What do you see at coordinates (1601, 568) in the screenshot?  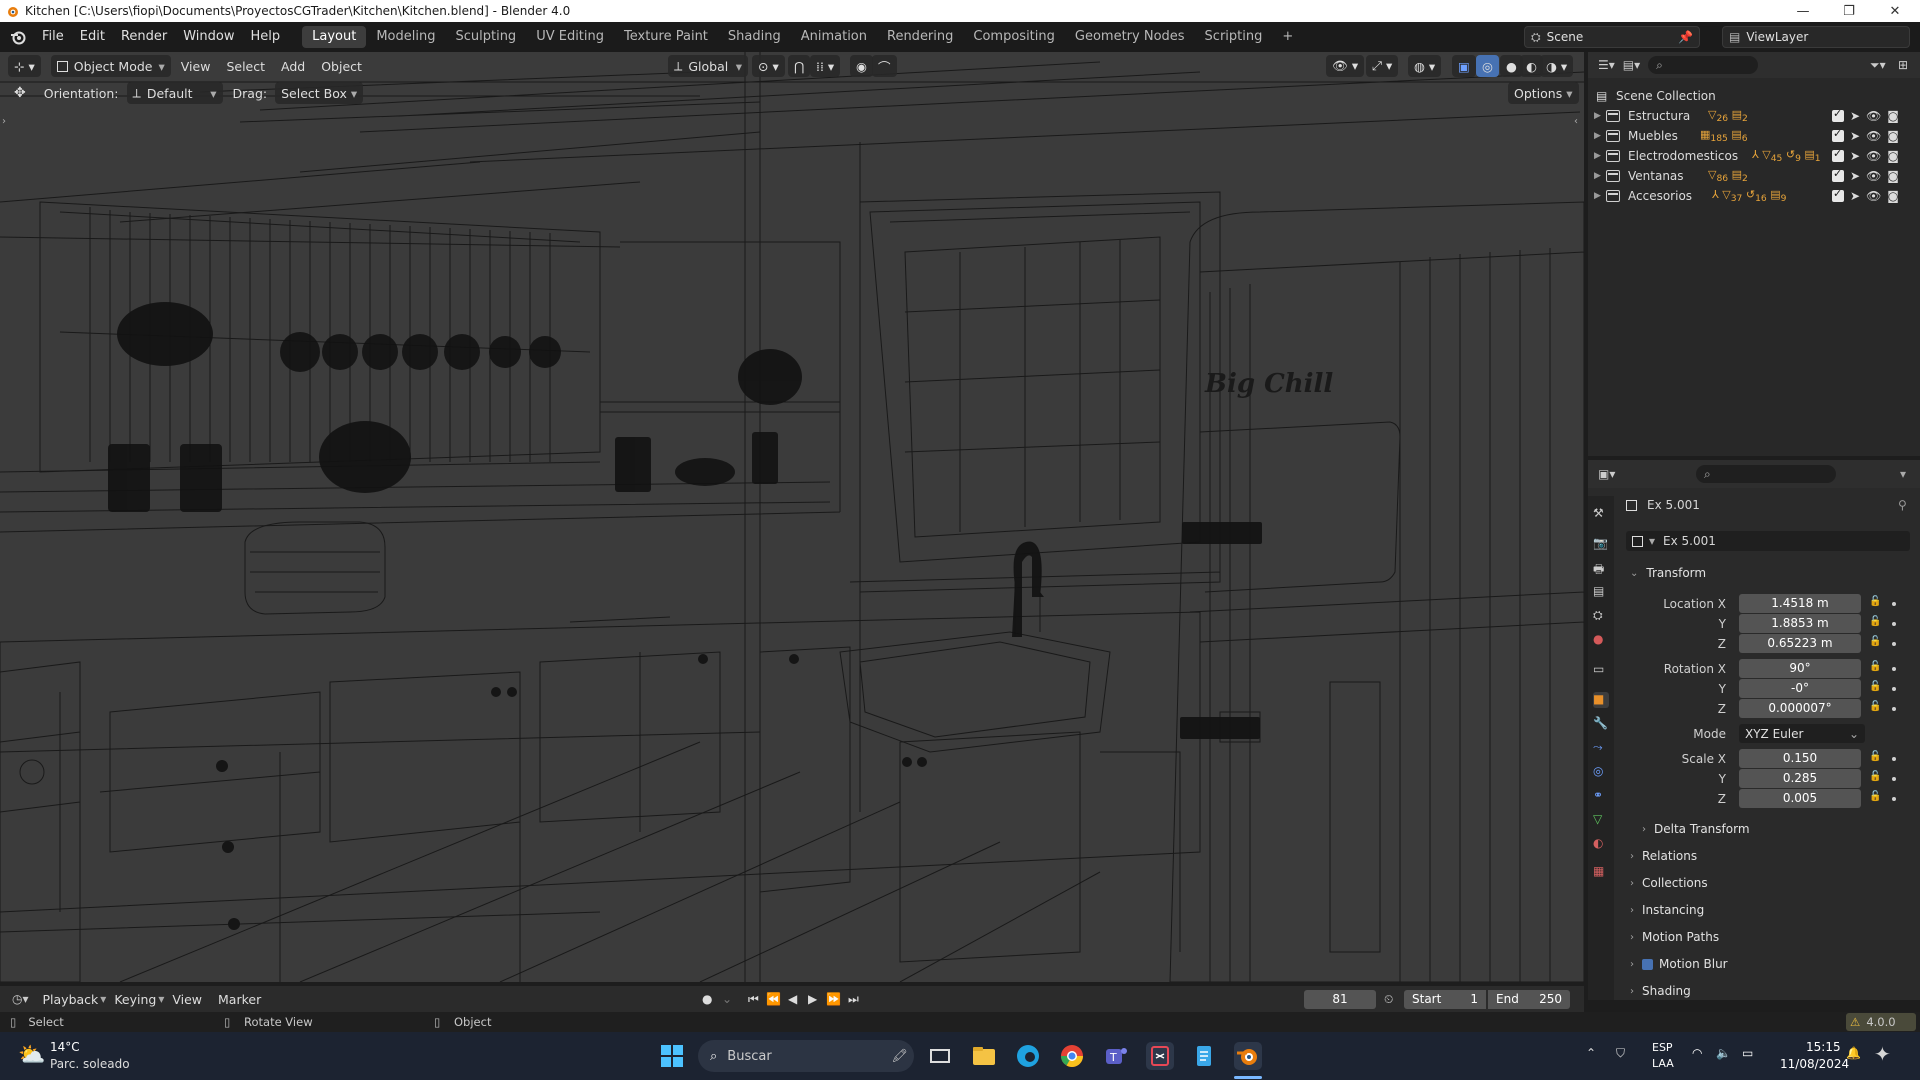 I see `output-tab-icon: 🖶` at bounding box center [1601, 568].